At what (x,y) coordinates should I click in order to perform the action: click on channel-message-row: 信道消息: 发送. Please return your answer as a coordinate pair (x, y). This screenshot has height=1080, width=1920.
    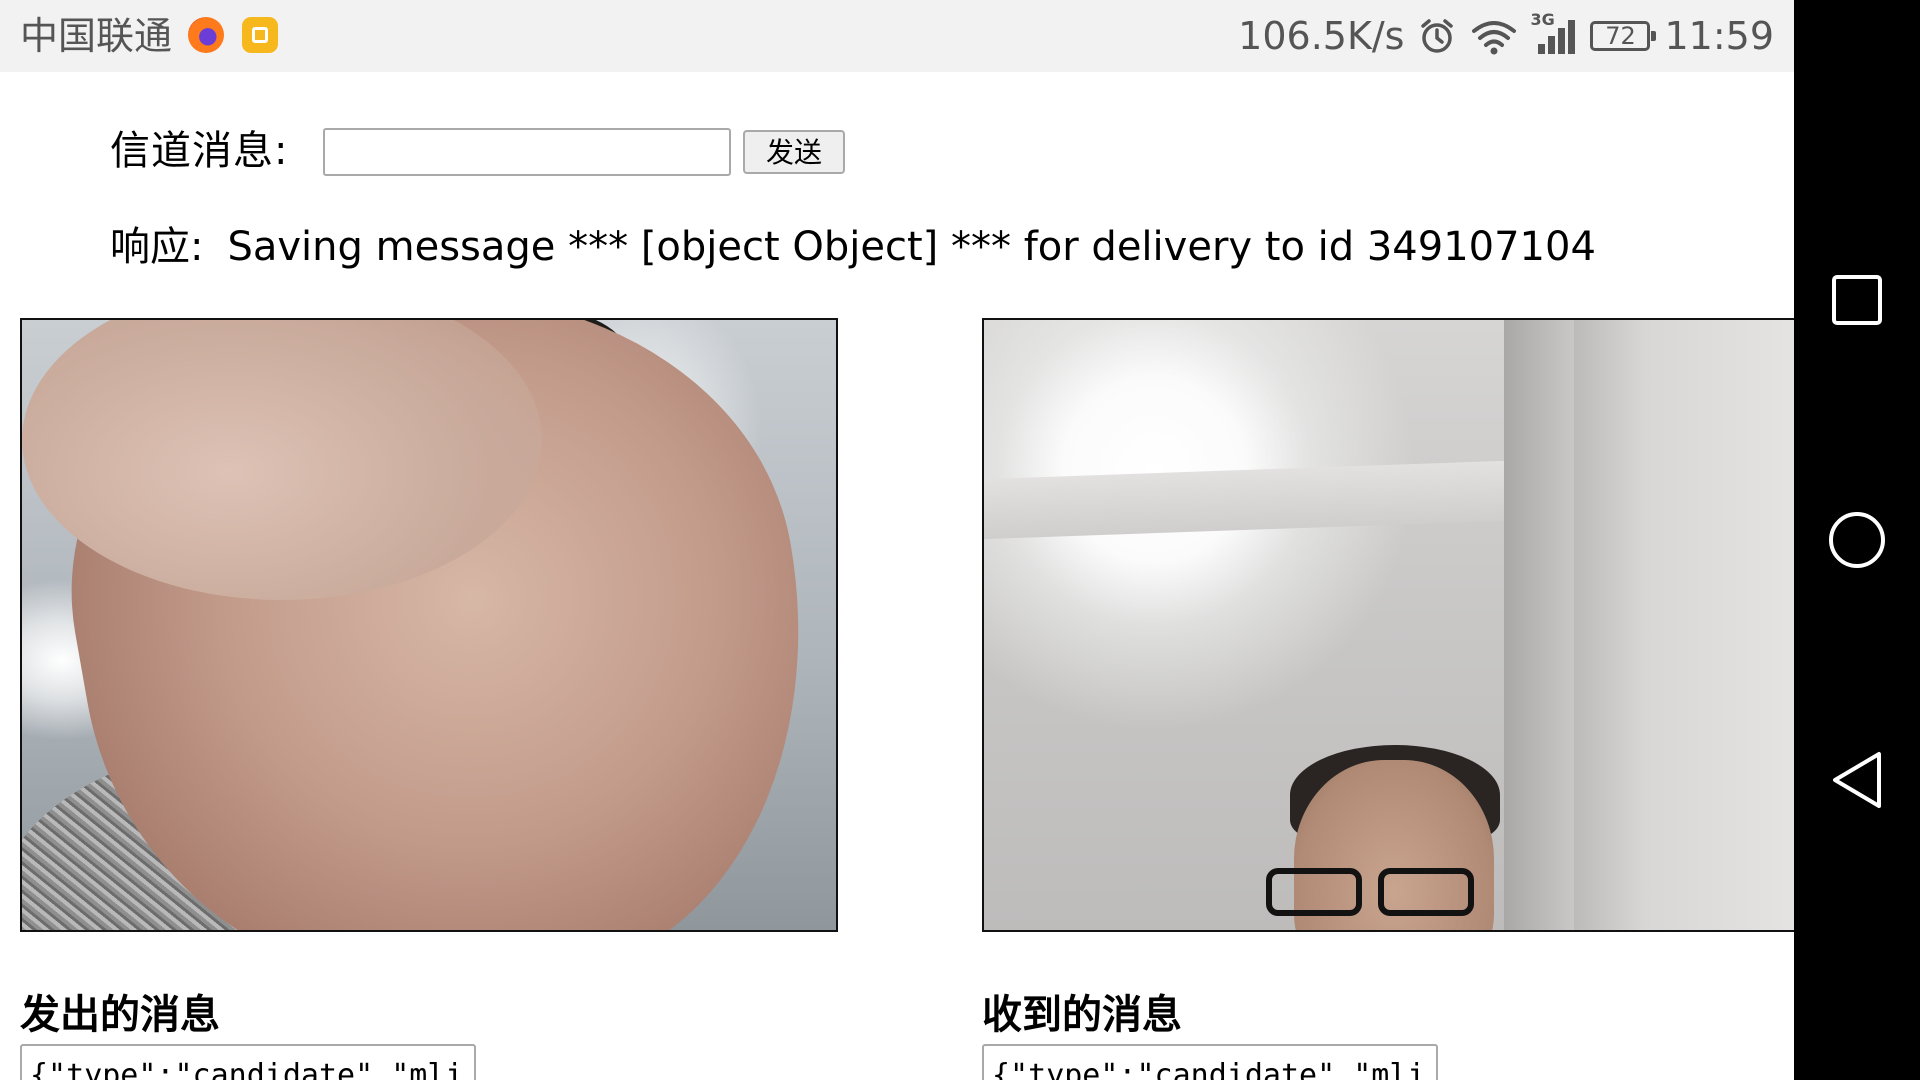
    Looking at the image, I should click on (477, 151).